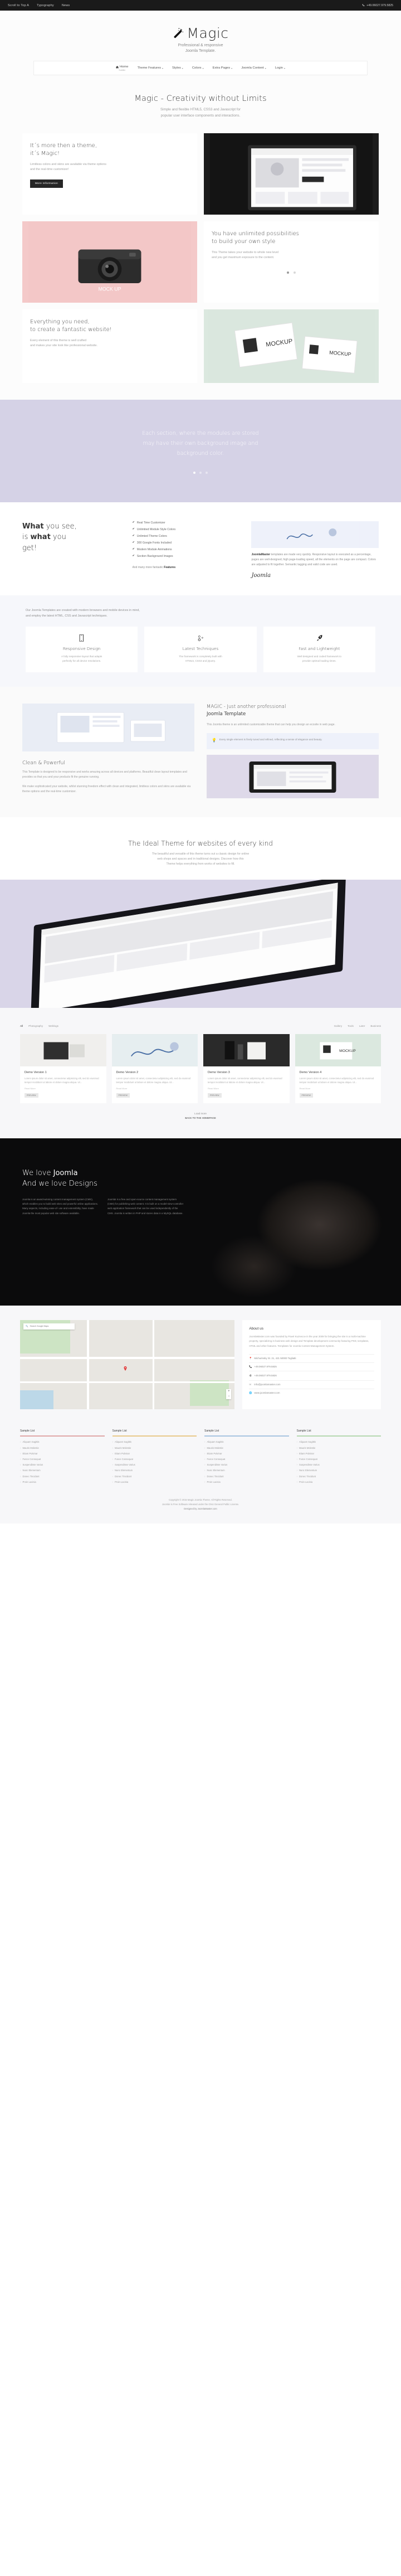 This screenshot has width=401, height=2576. What do you see at coordinates (82, 638) in the screenshot?
I see `mobile-phone-icon` at bounding box center [82, 638].